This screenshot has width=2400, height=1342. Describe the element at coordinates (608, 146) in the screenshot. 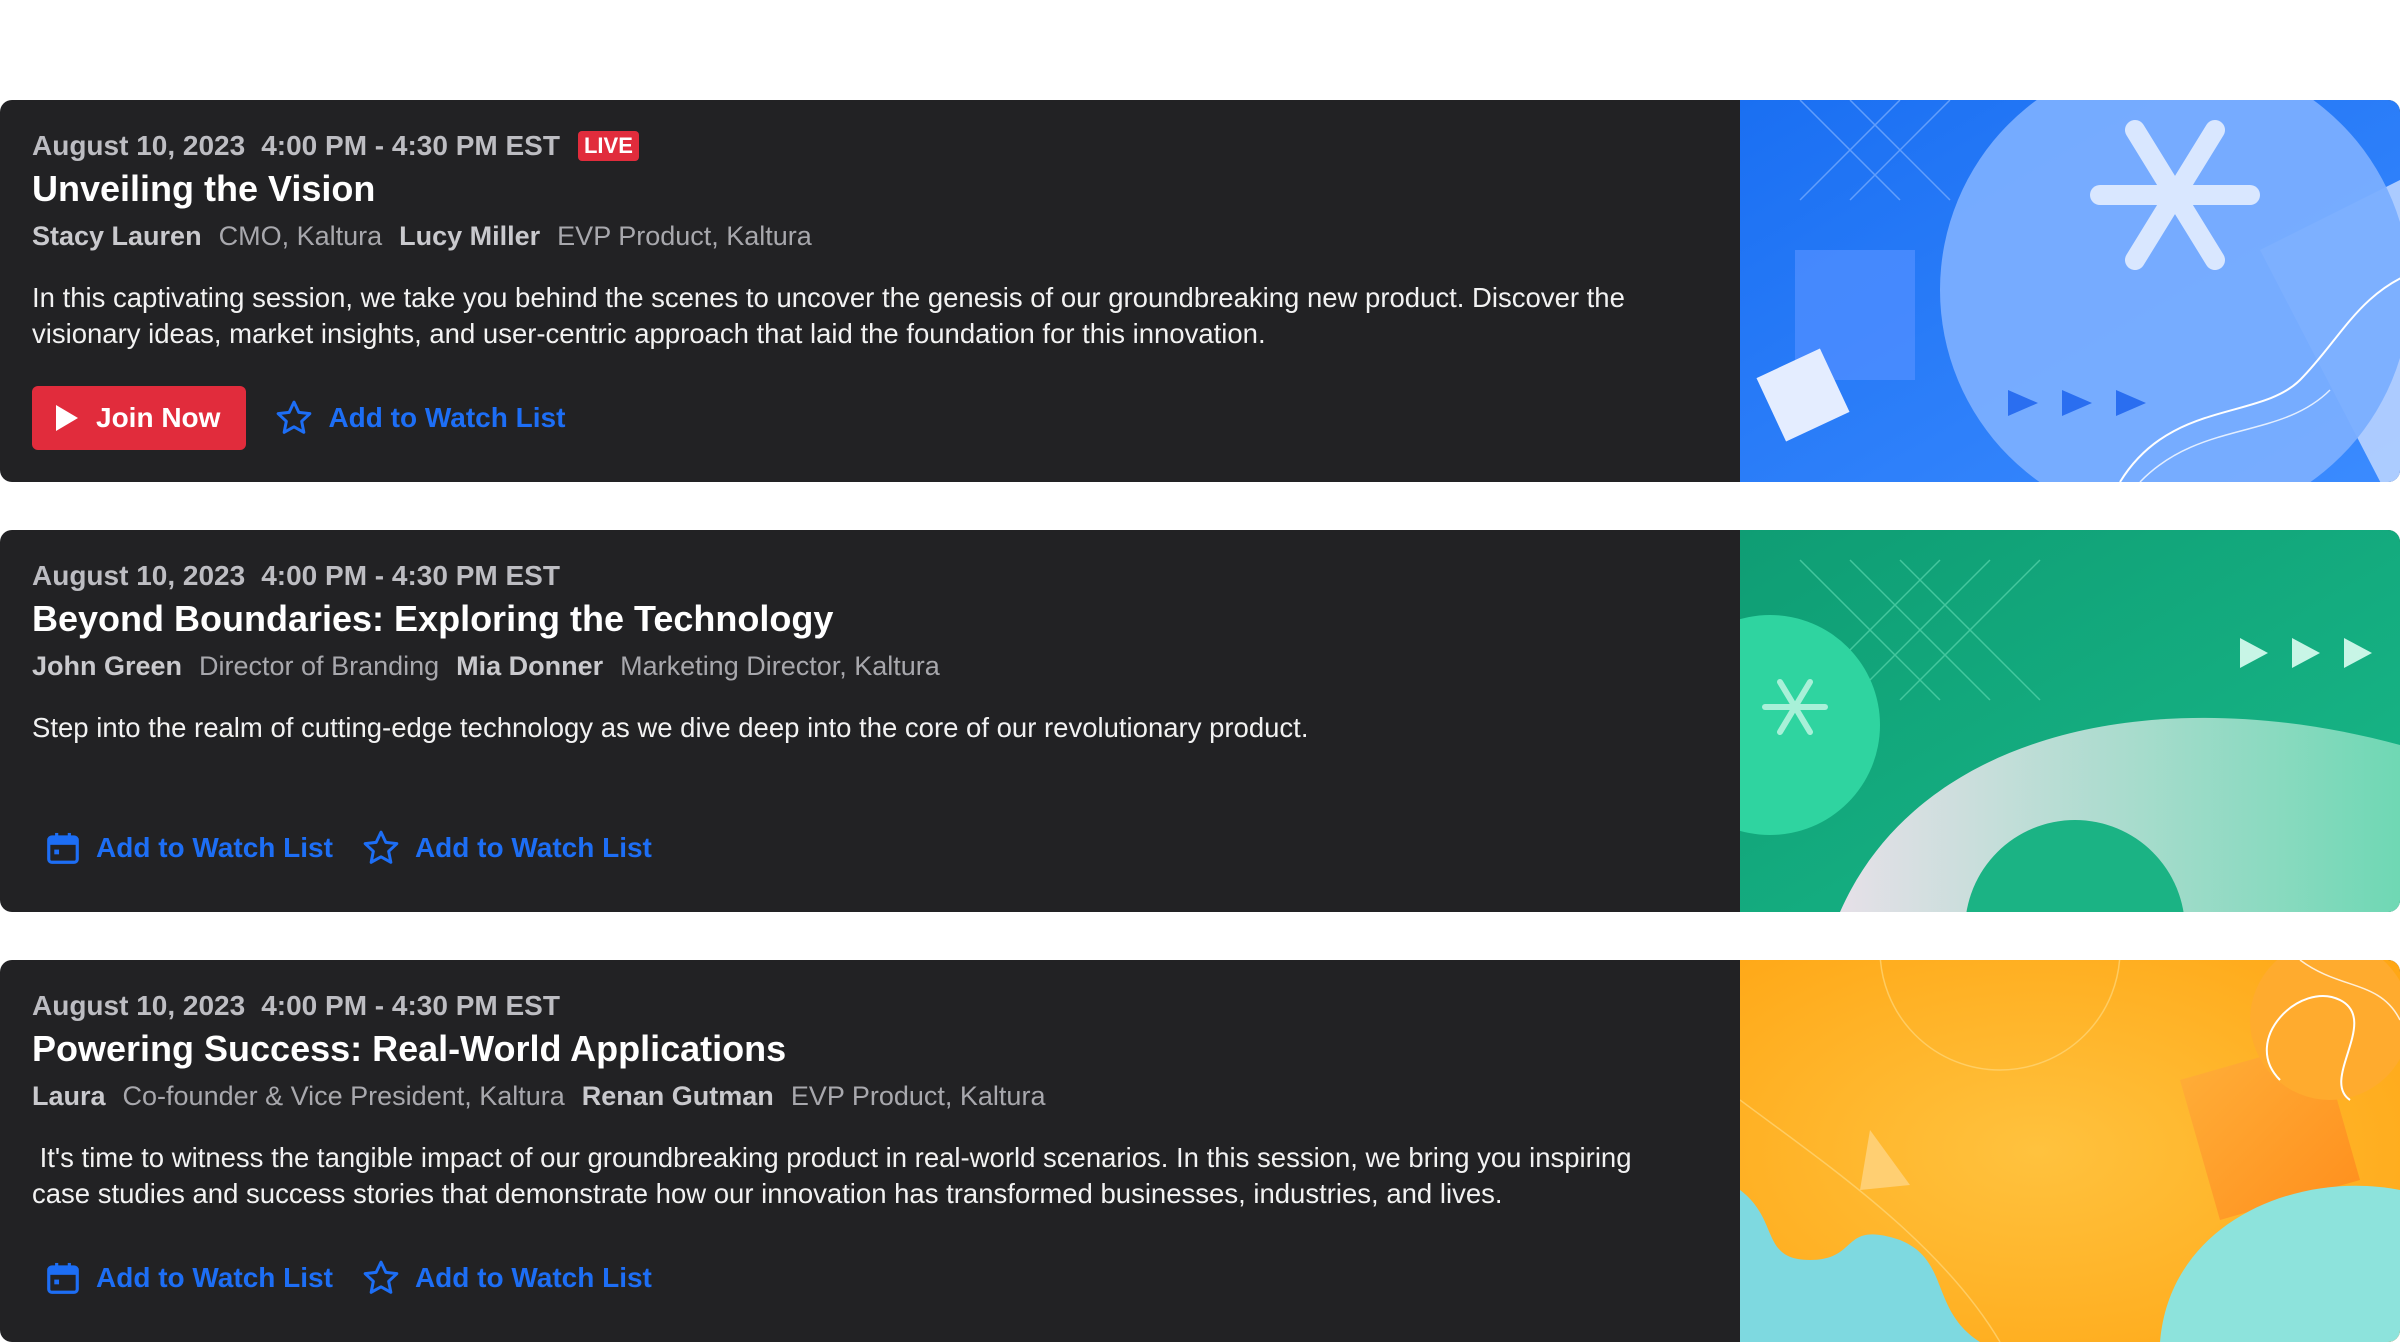

I see `live-badge: LIVE` at that location.